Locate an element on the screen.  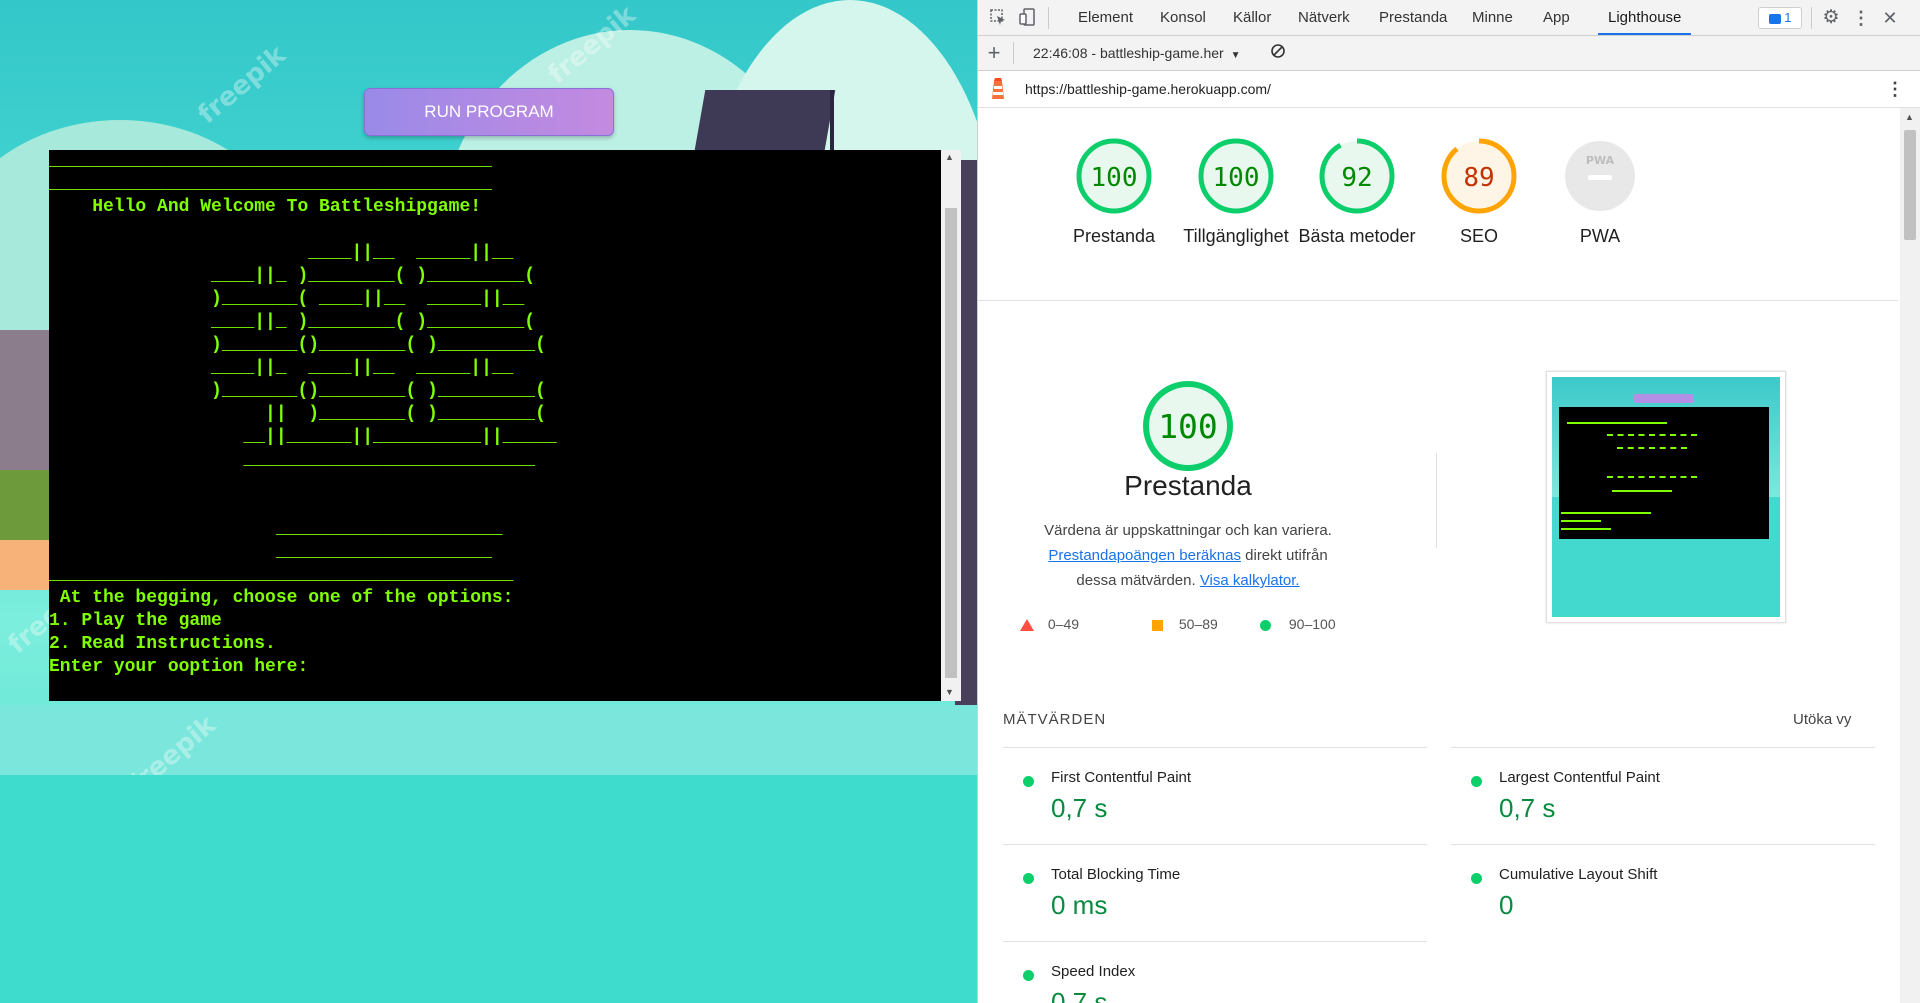
settings-icon: ⚙ is located at coordinates (1831, 18).